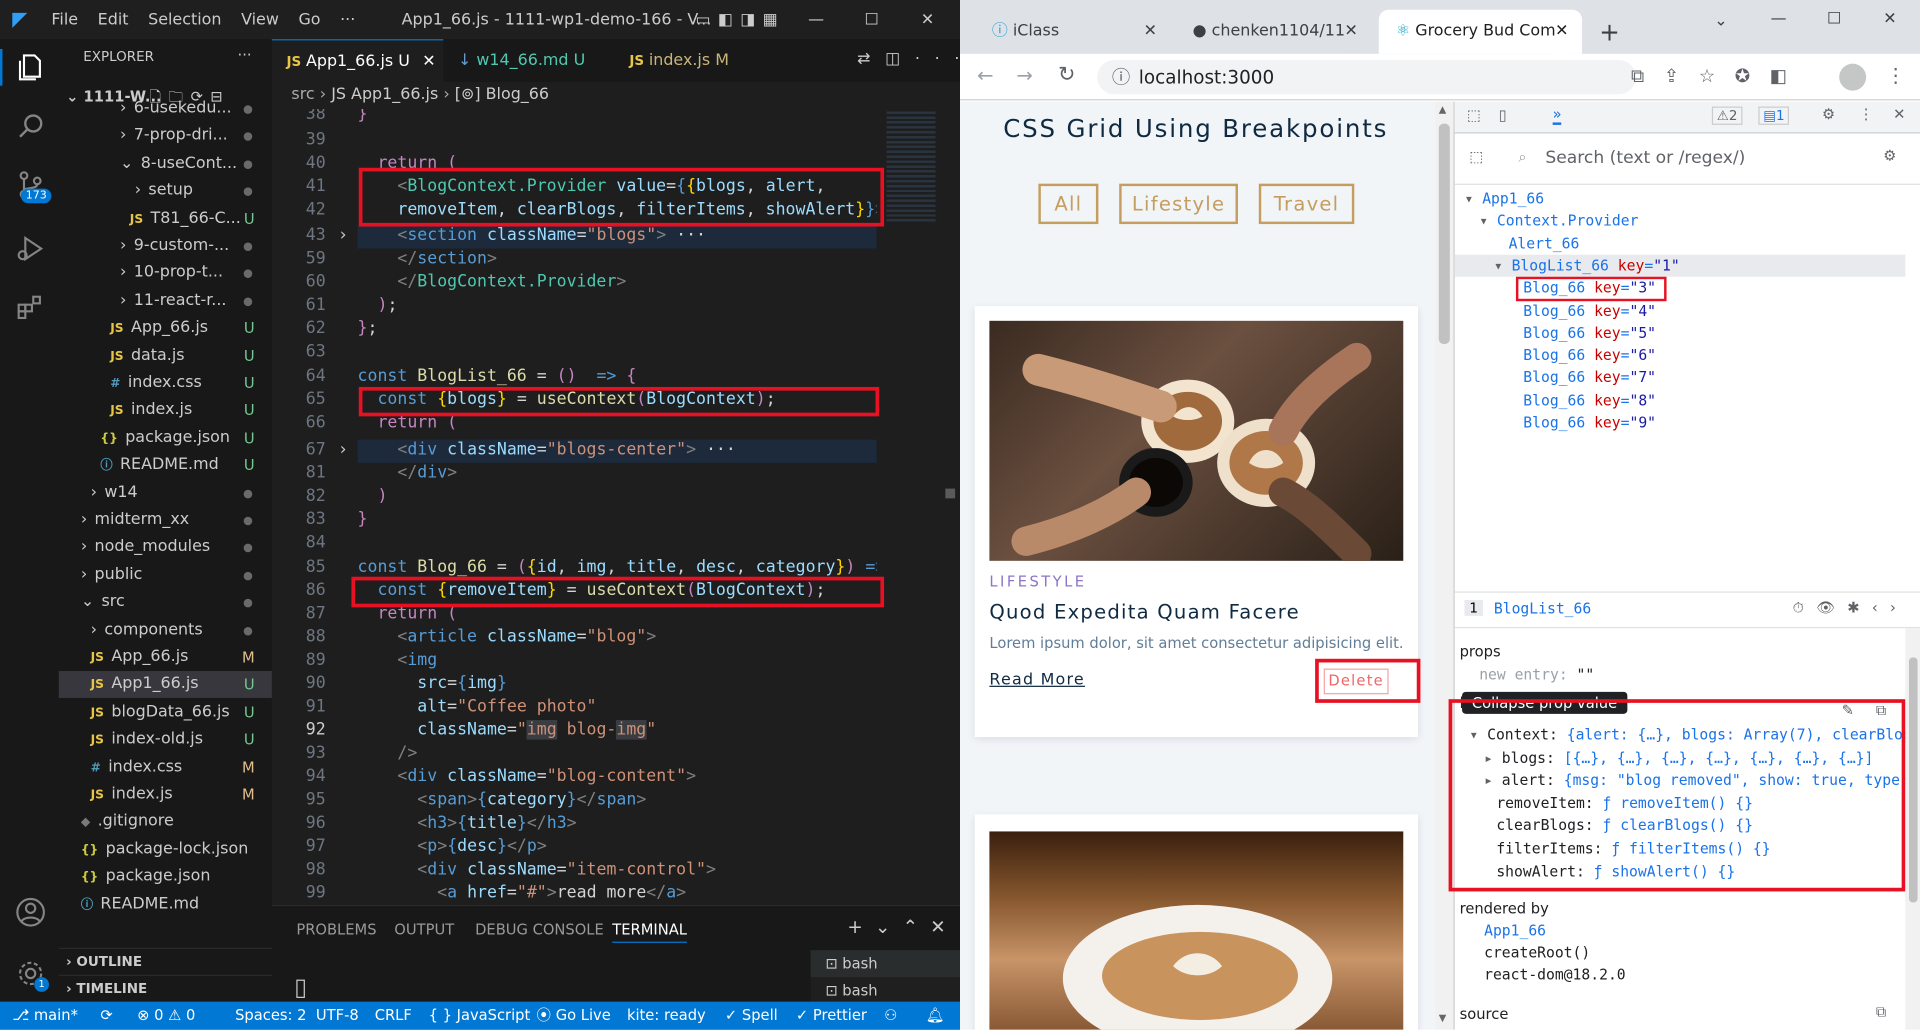 The image size is (1920, 1030). What do you see at coordinates (985, 75) in the screenshot?
I see `back-icon: ←` at bounding box center [985, 75].